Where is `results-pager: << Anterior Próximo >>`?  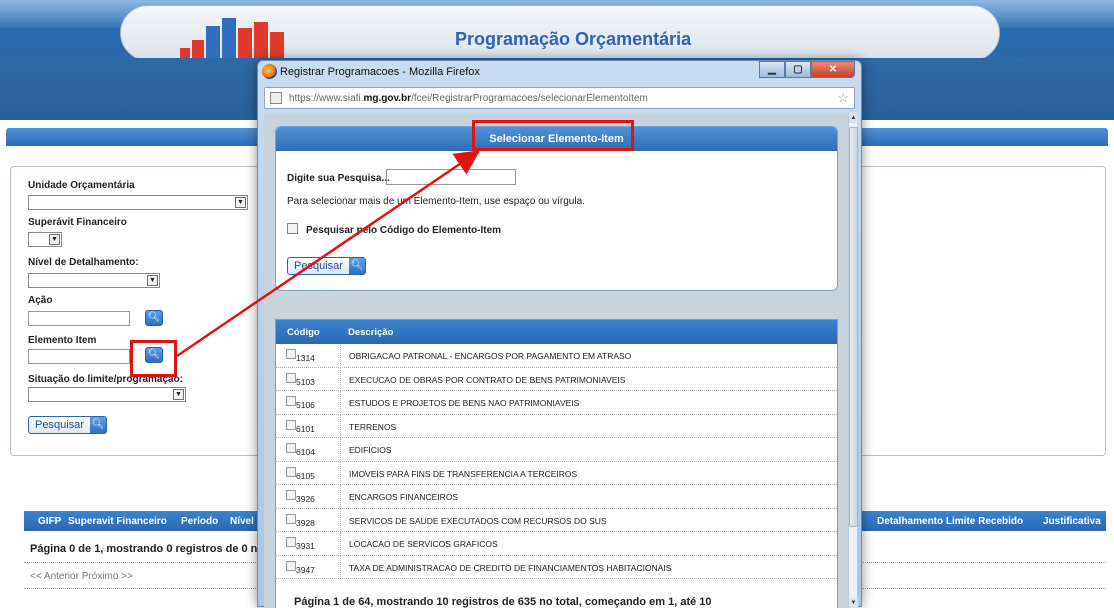 results-pager: << Anterior Próximo >> is located at coordinates (81, 576).